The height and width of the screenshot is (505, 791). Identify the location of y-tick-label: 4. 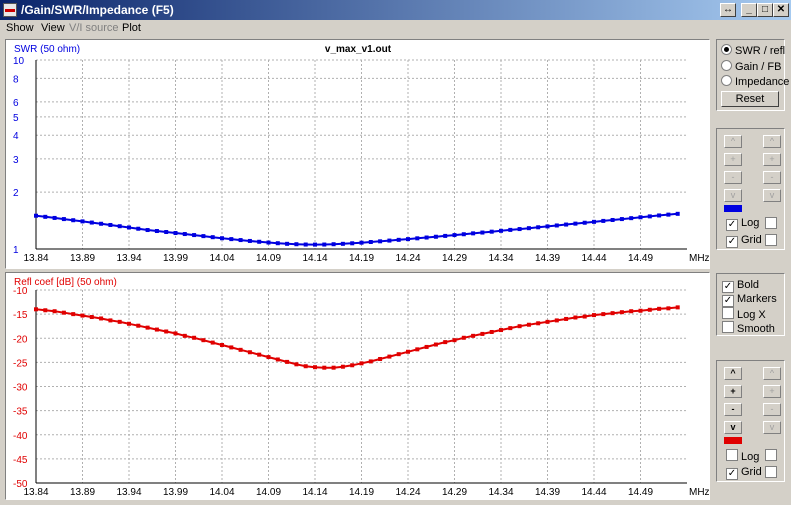
(16, 136).